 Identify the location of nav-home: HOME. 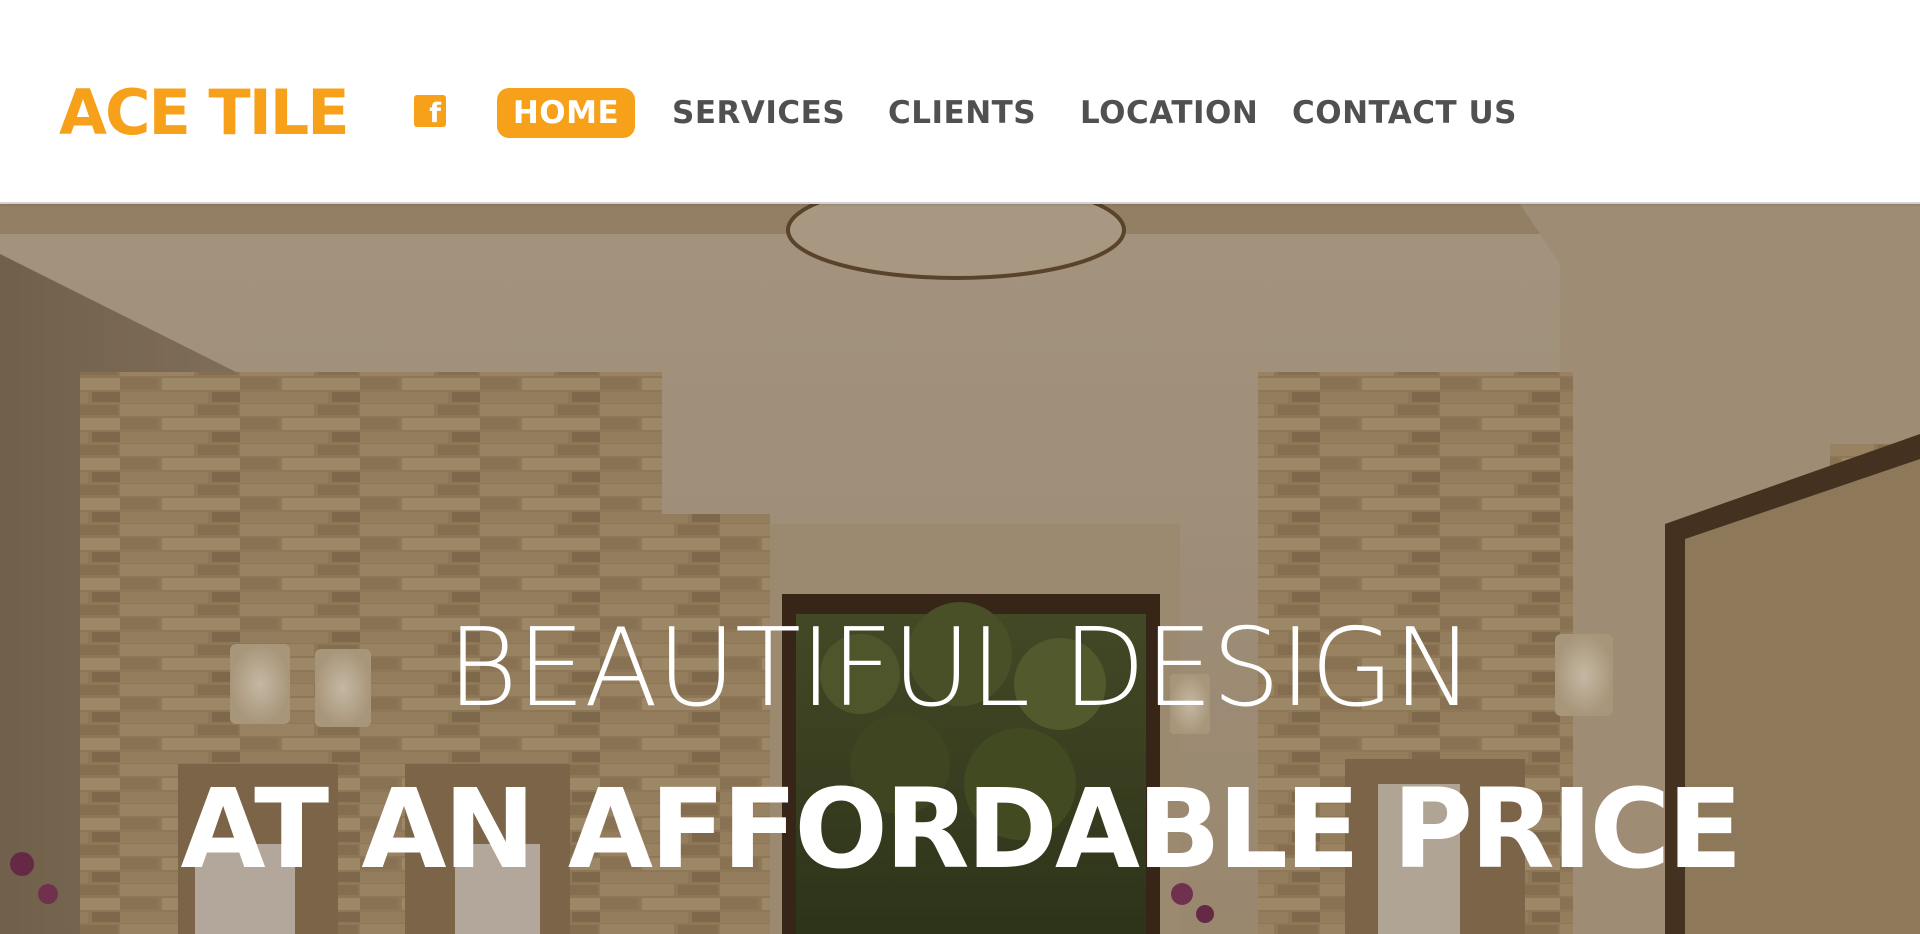
(566, 113).